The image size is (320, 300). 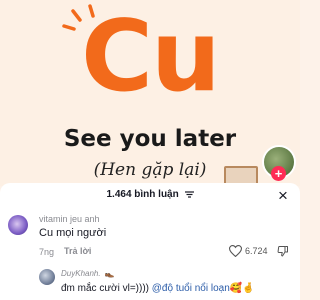 What do you see at coordinates (109, 273) in the screenshot?
I see `user-badge: 👞` at bounding box center [109, 273].